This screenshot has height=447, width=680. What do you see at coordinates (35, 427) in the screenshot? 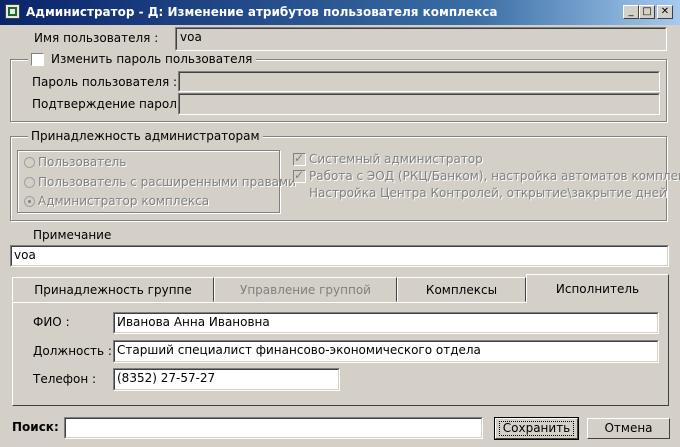
I see `search-label: Поиск:` at bounding box center [35, 427].